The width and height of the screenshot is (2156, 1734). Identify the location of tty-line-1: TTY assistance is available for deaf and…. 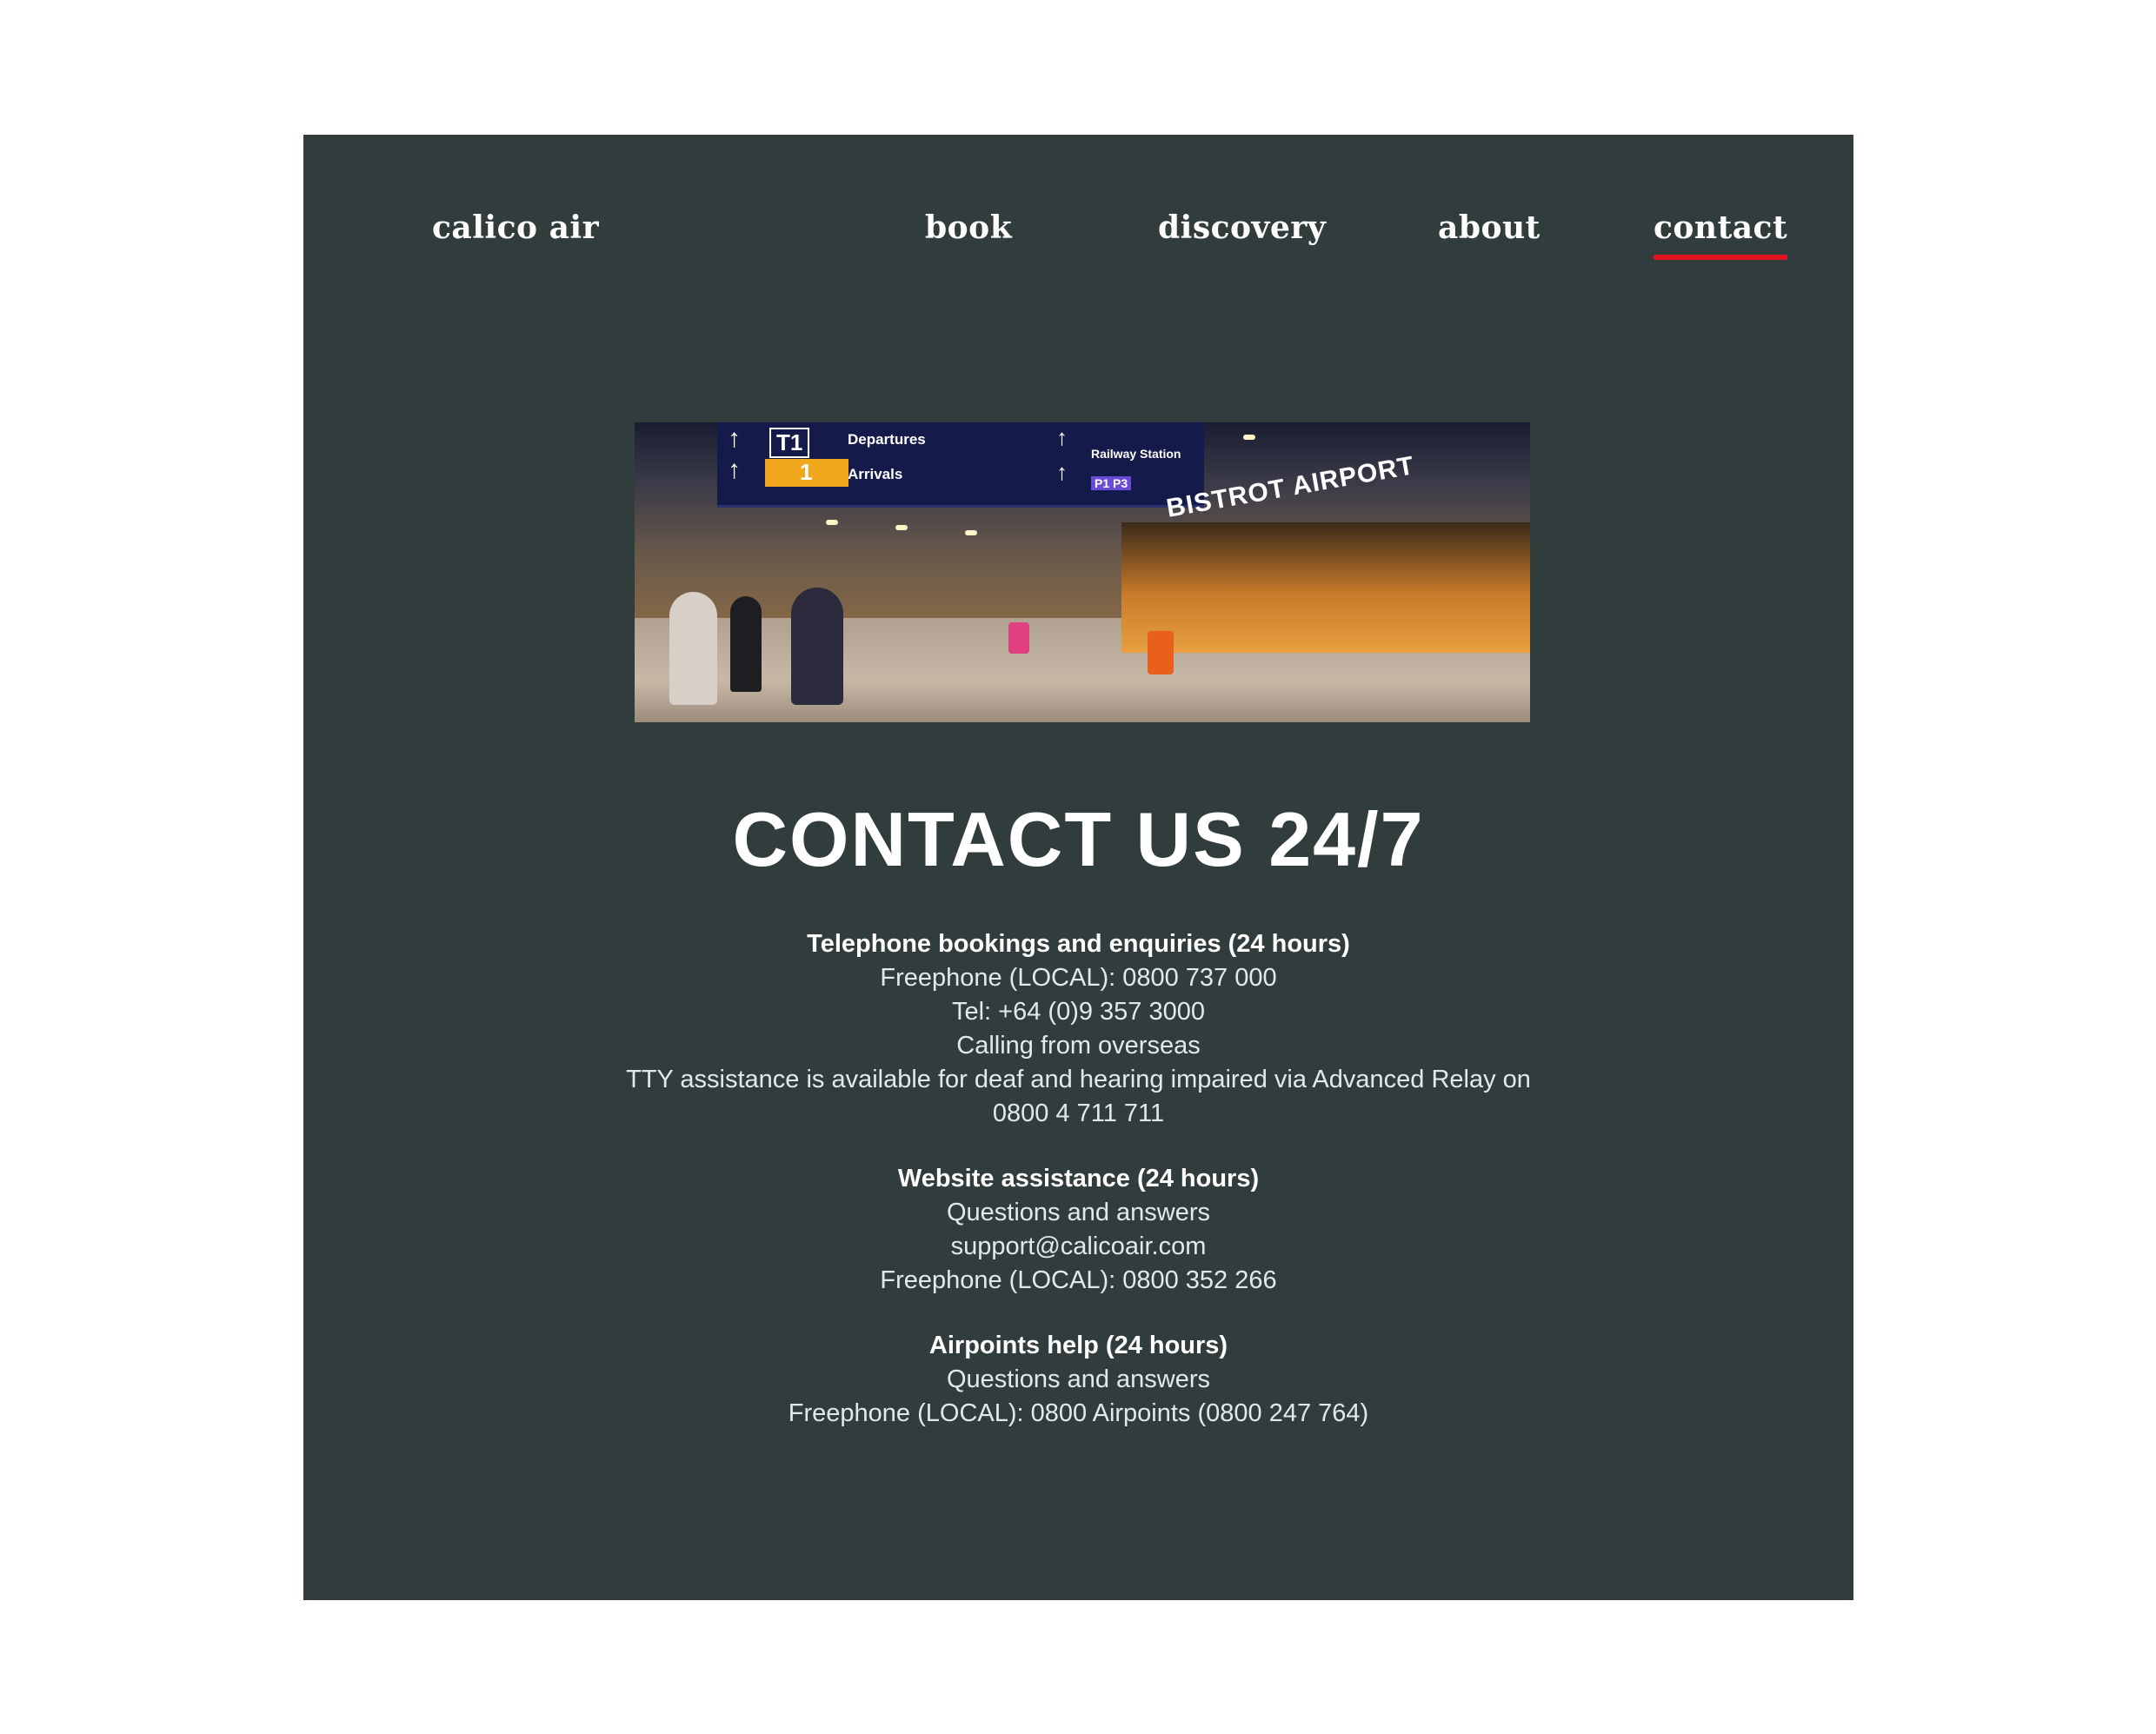
(1079, 1079).